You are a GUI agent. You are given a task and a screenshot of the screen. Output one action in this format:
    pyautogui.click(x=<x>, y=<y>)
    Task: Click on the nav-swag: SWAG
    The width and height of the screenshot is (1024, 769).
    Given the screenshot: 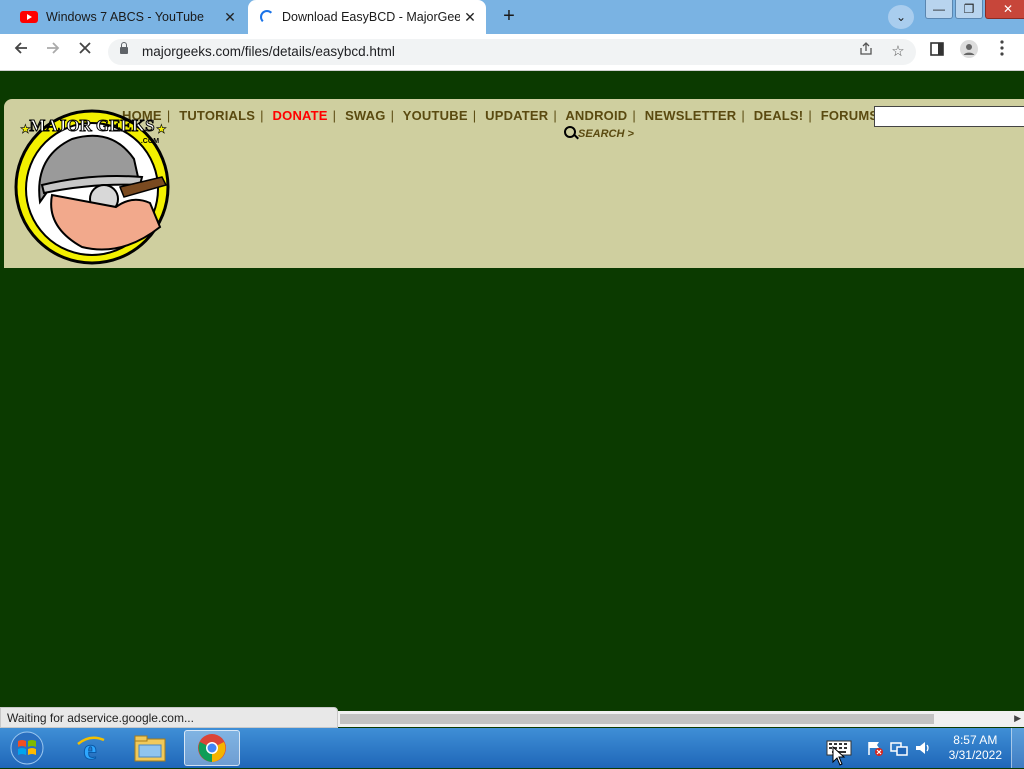 What is the action you would take?
    pyautogui.click(x=365, y=115)
    